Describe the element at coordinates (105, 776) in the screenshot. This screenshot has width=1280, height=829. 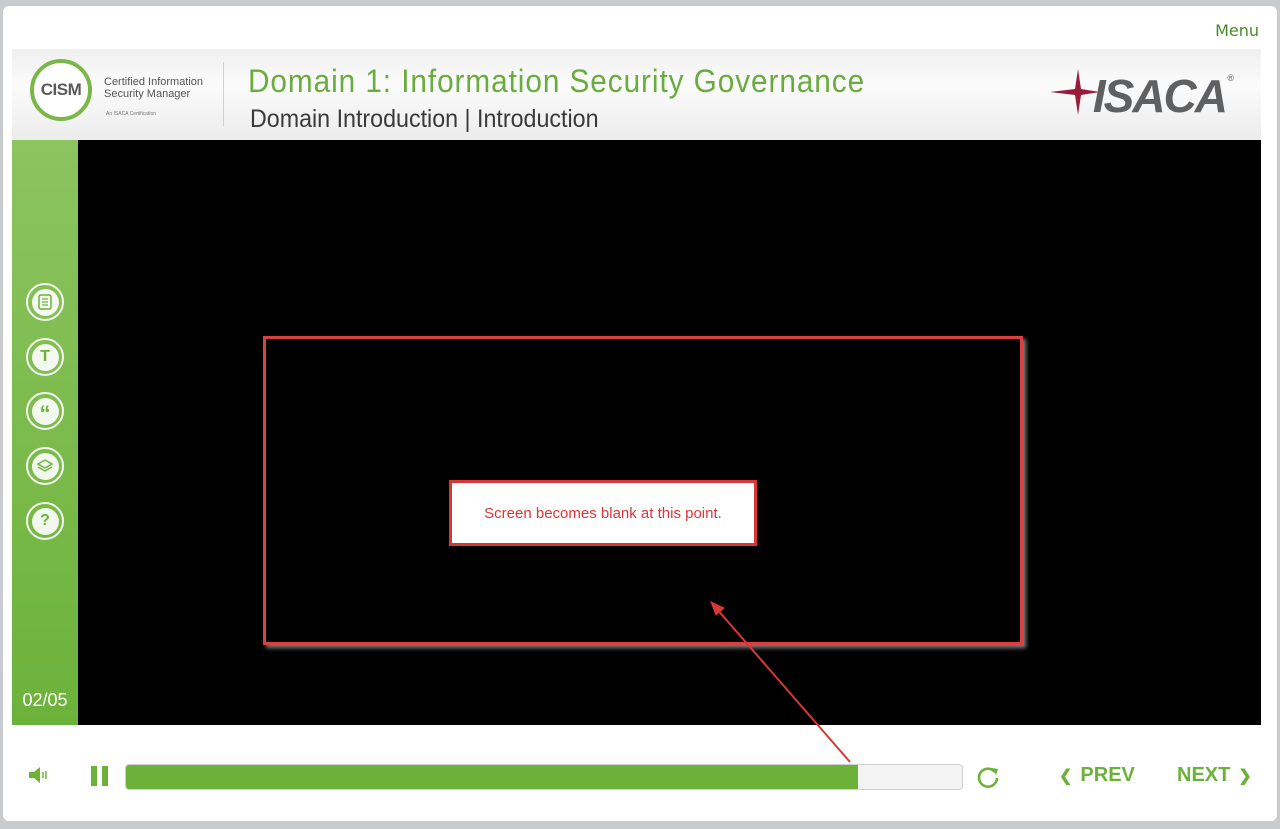
I see `pause-icon-bar-right` at that location.